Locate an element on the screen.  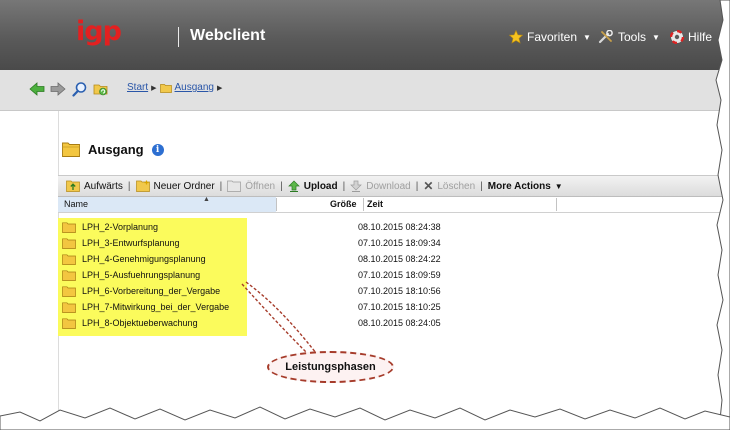
torn-edge-bottom is located at coordinates (365, 418).